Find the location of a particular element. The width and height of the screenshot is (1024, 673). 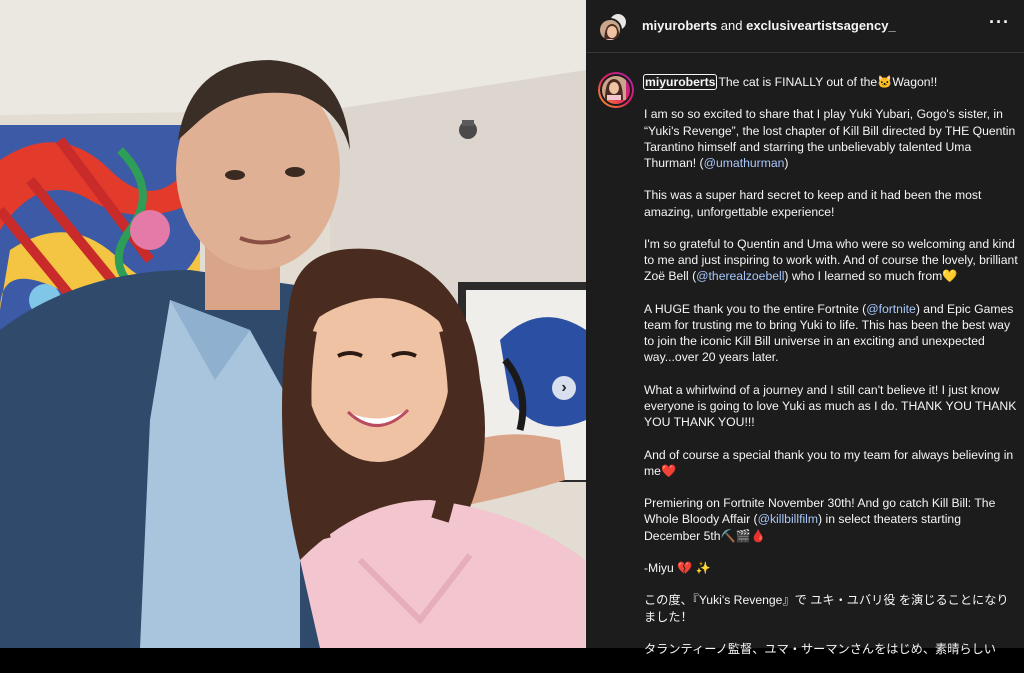

caption-avatar is located at coordinates (616, 90).